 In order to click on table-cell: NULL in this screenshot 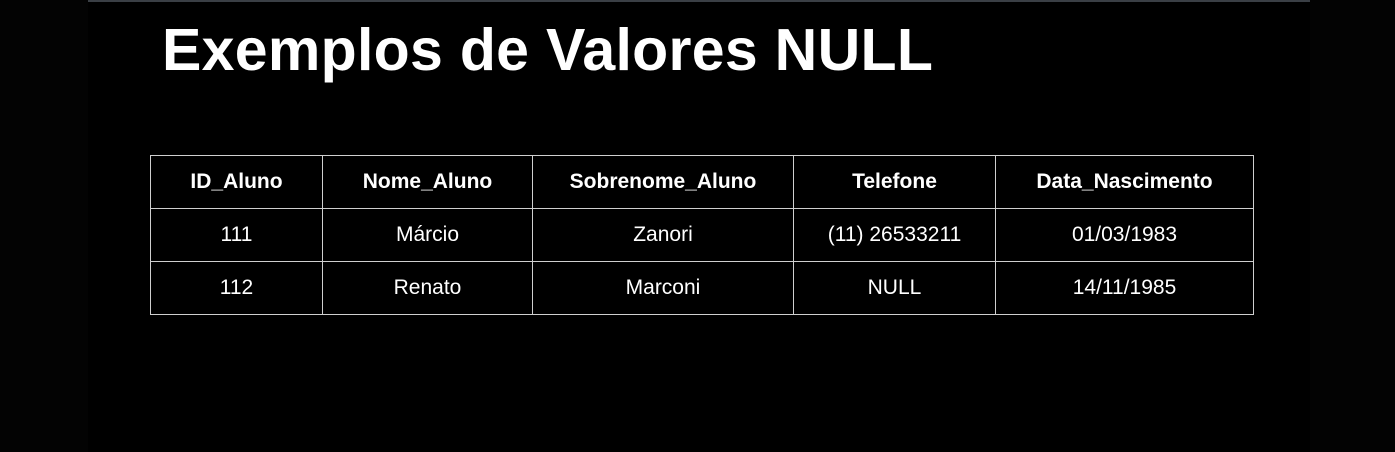, I will do `click(894, 288)`.